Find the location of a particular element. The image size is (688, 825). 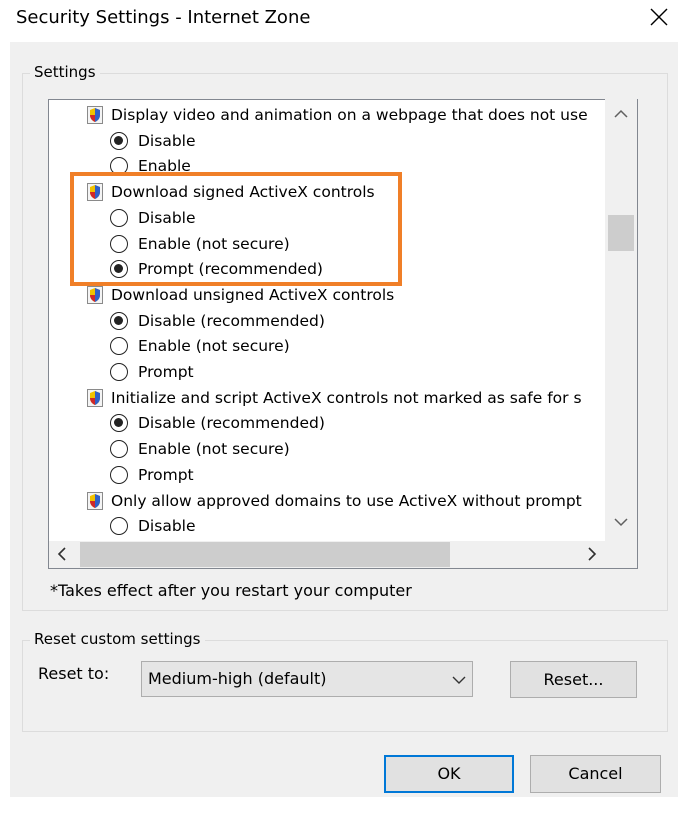

vertical-scroll-thumb is located at coordinates (621, 233).